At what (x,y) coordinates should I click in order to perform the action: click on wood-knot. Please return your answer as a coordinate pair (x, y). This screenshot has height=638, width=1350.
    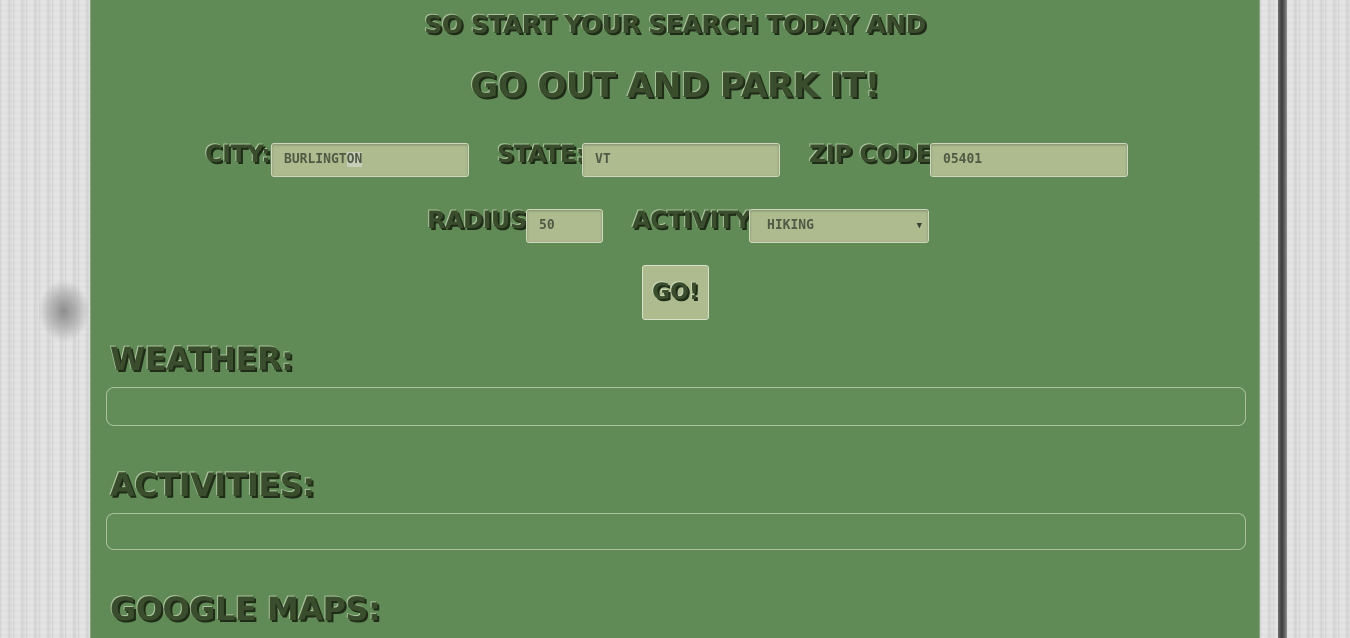
    Looking at the image, I should click on (64, 311).